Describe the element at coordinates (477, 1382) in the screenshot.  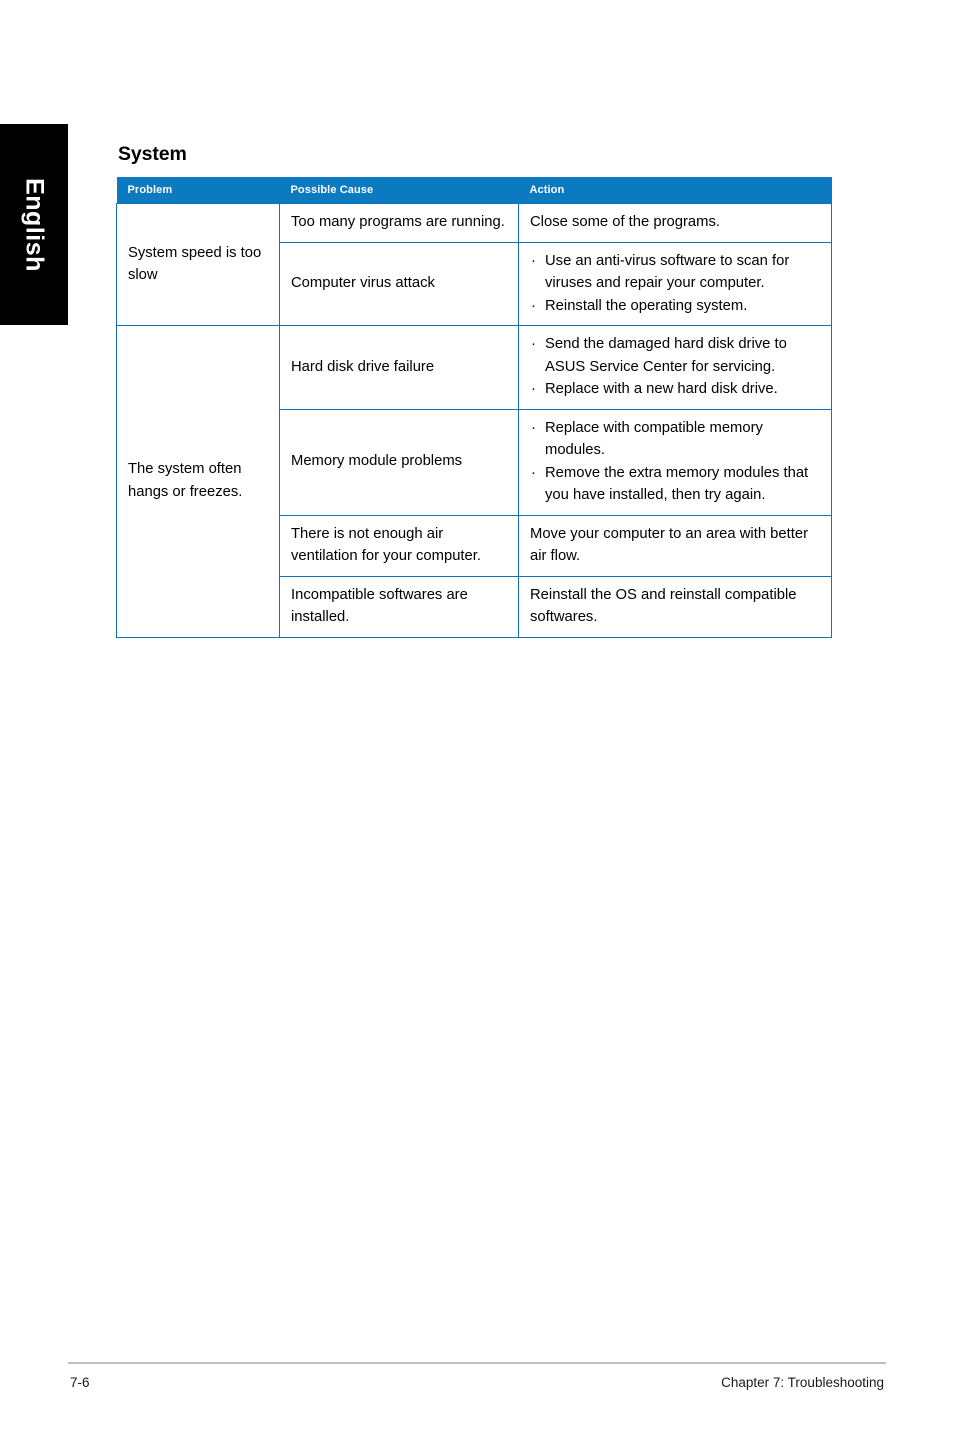
I see `footer-row: 7-6 Chapter 7: Troubleshooting` at that location.